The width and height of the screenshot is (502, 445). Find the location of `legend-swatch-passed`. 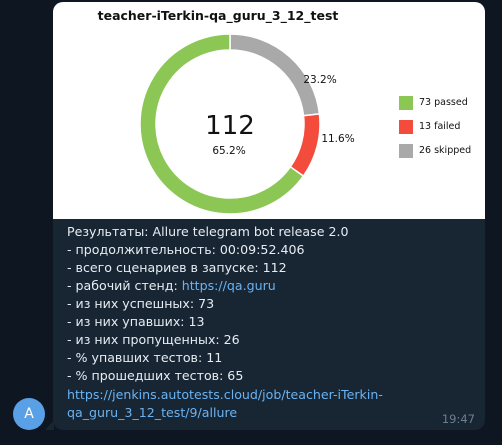

legend-swatch-passed is located at coordinates (406, 102).